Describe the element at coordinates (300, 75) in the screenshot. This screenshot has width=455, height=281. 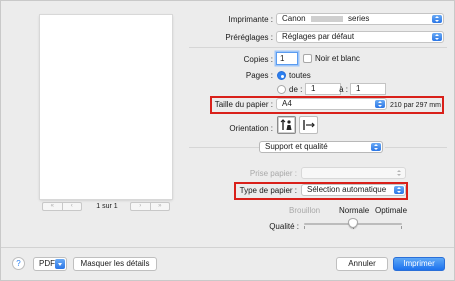
I see `pages-all-label: toutes` at that location.